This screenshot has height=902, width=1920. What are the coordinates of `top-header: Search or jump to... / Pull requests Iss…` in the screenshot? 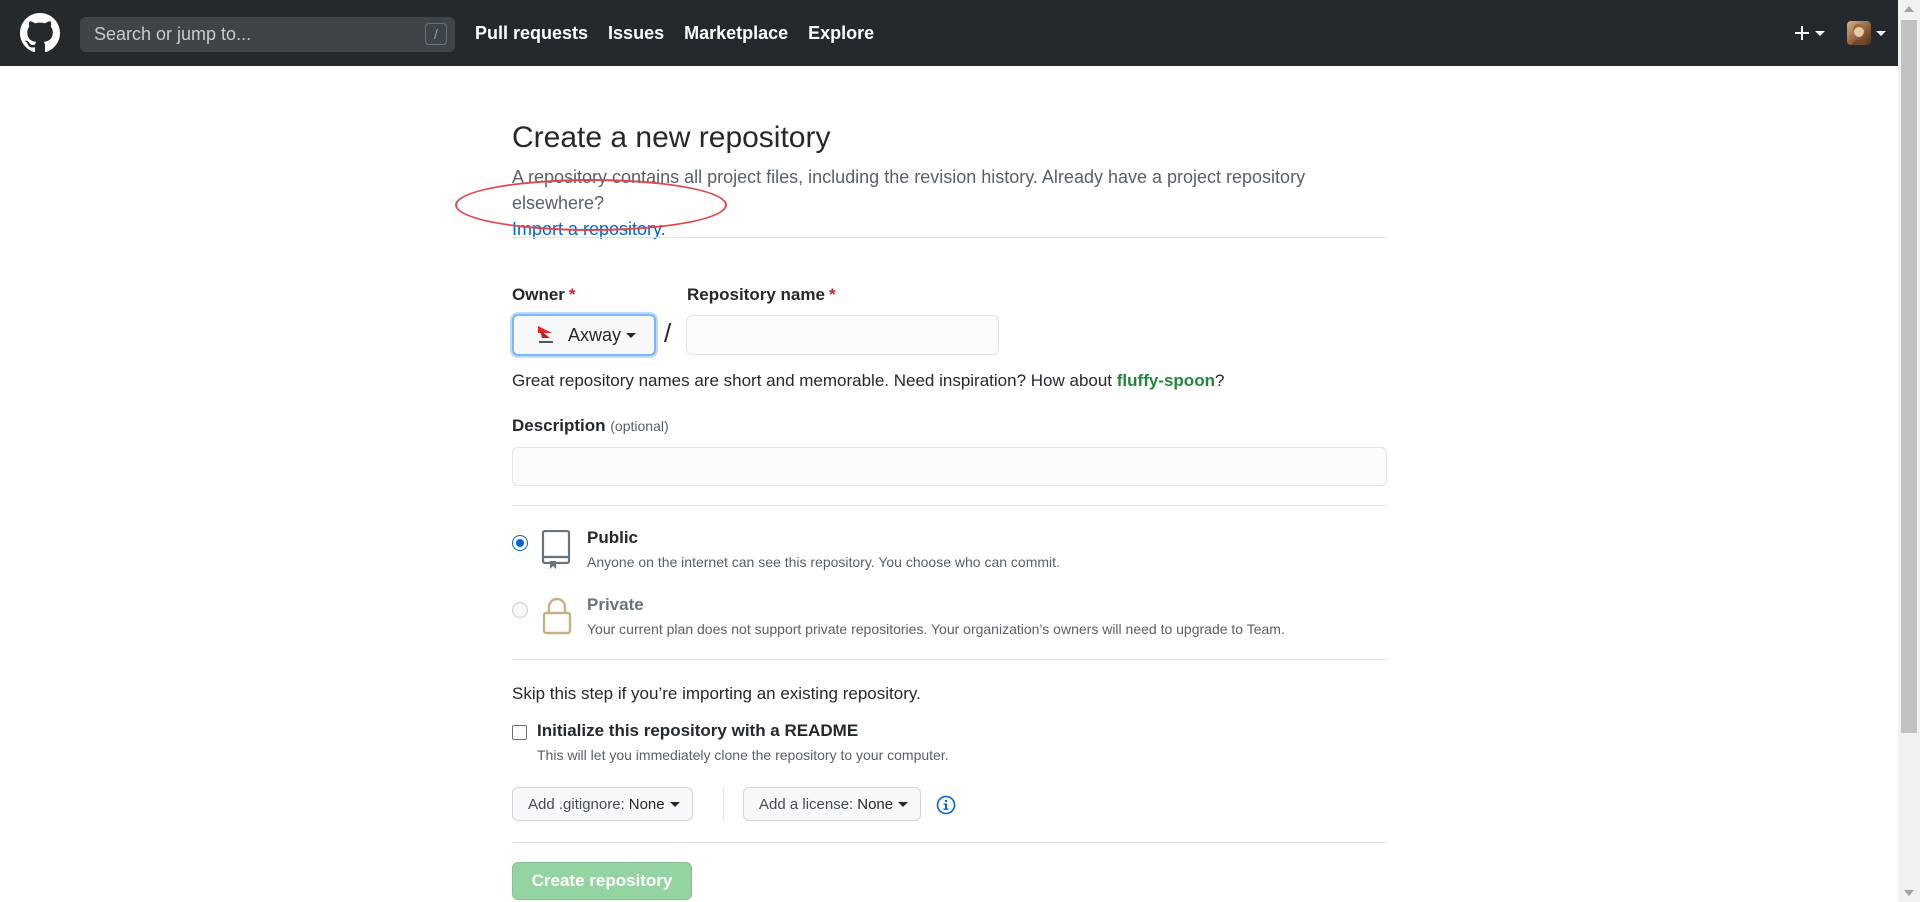 It's located at (949, 33).